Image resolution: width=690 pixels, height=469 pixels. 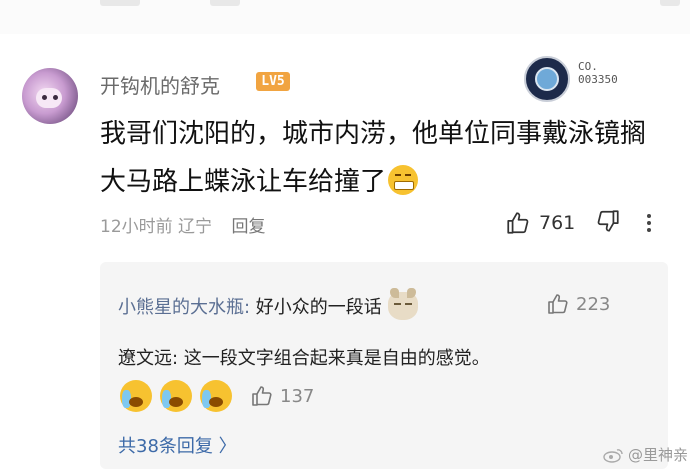 I want to click on like-button: 761, so click(x=540, y=223).